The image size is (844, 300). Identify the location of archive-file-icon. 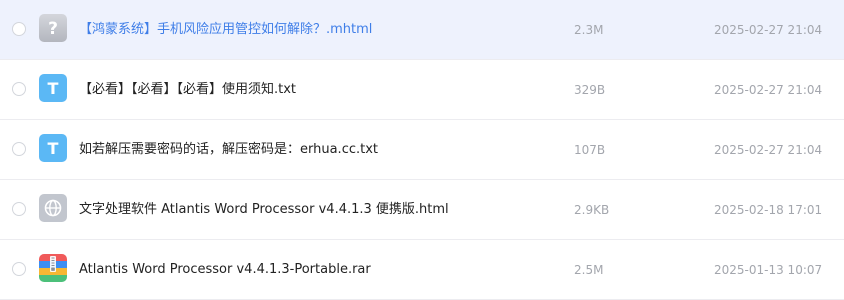
(53, 268).